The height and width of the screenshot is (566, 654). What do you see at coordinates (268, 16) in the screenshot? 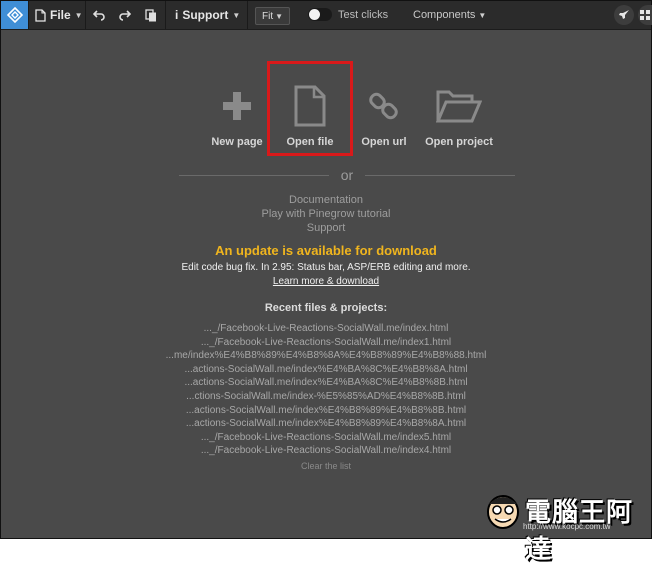
I see `zoom-fit-label: Fit` at bounding box center [268, 16].